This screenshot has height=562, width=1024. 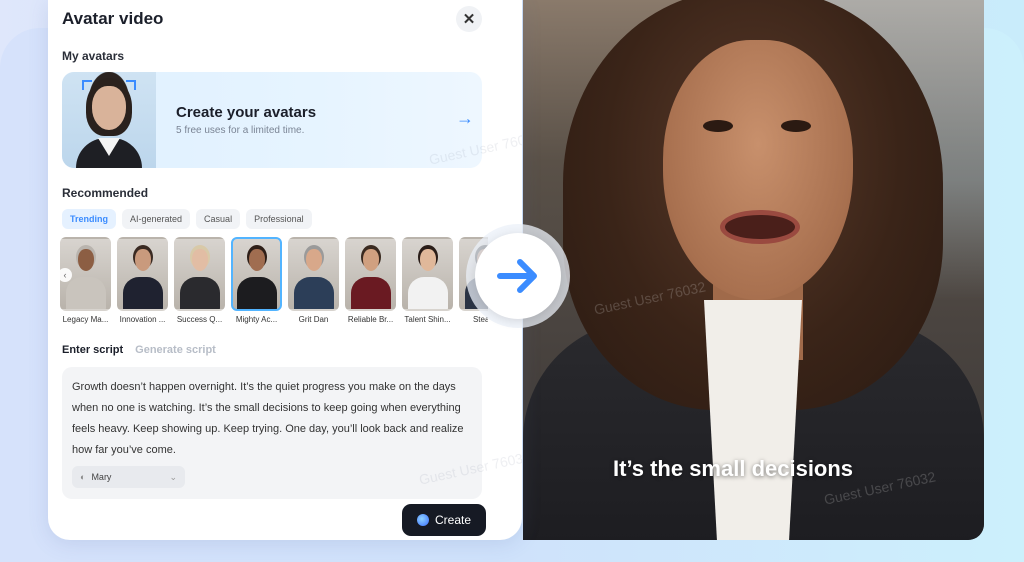 I want to click on my-avatars-label: My avatars, so click(x=93, y=56).